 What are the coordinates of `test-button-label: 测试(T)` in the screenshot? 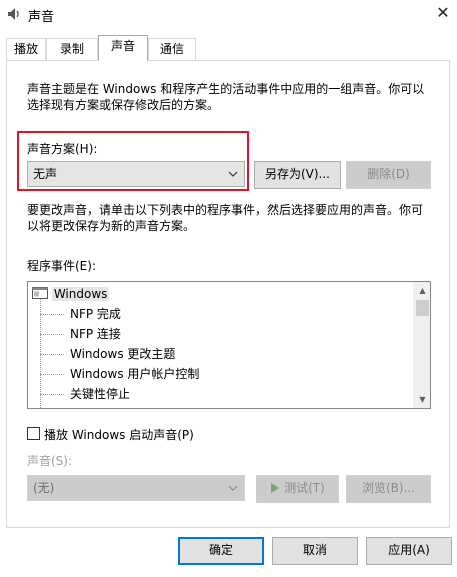 It's located at (304, 488).